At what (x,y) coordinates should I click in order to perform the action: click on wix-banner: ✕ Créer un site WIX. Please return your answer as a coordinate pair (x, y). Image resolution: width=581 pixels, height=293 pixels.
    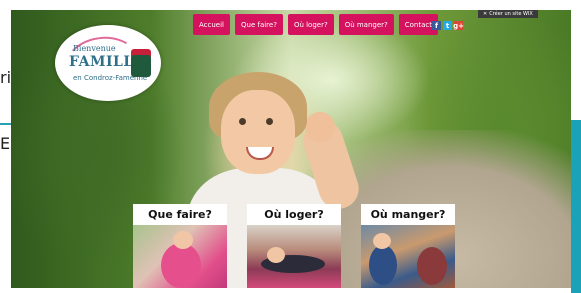
    Looking at the image, I should click on (508, 14).